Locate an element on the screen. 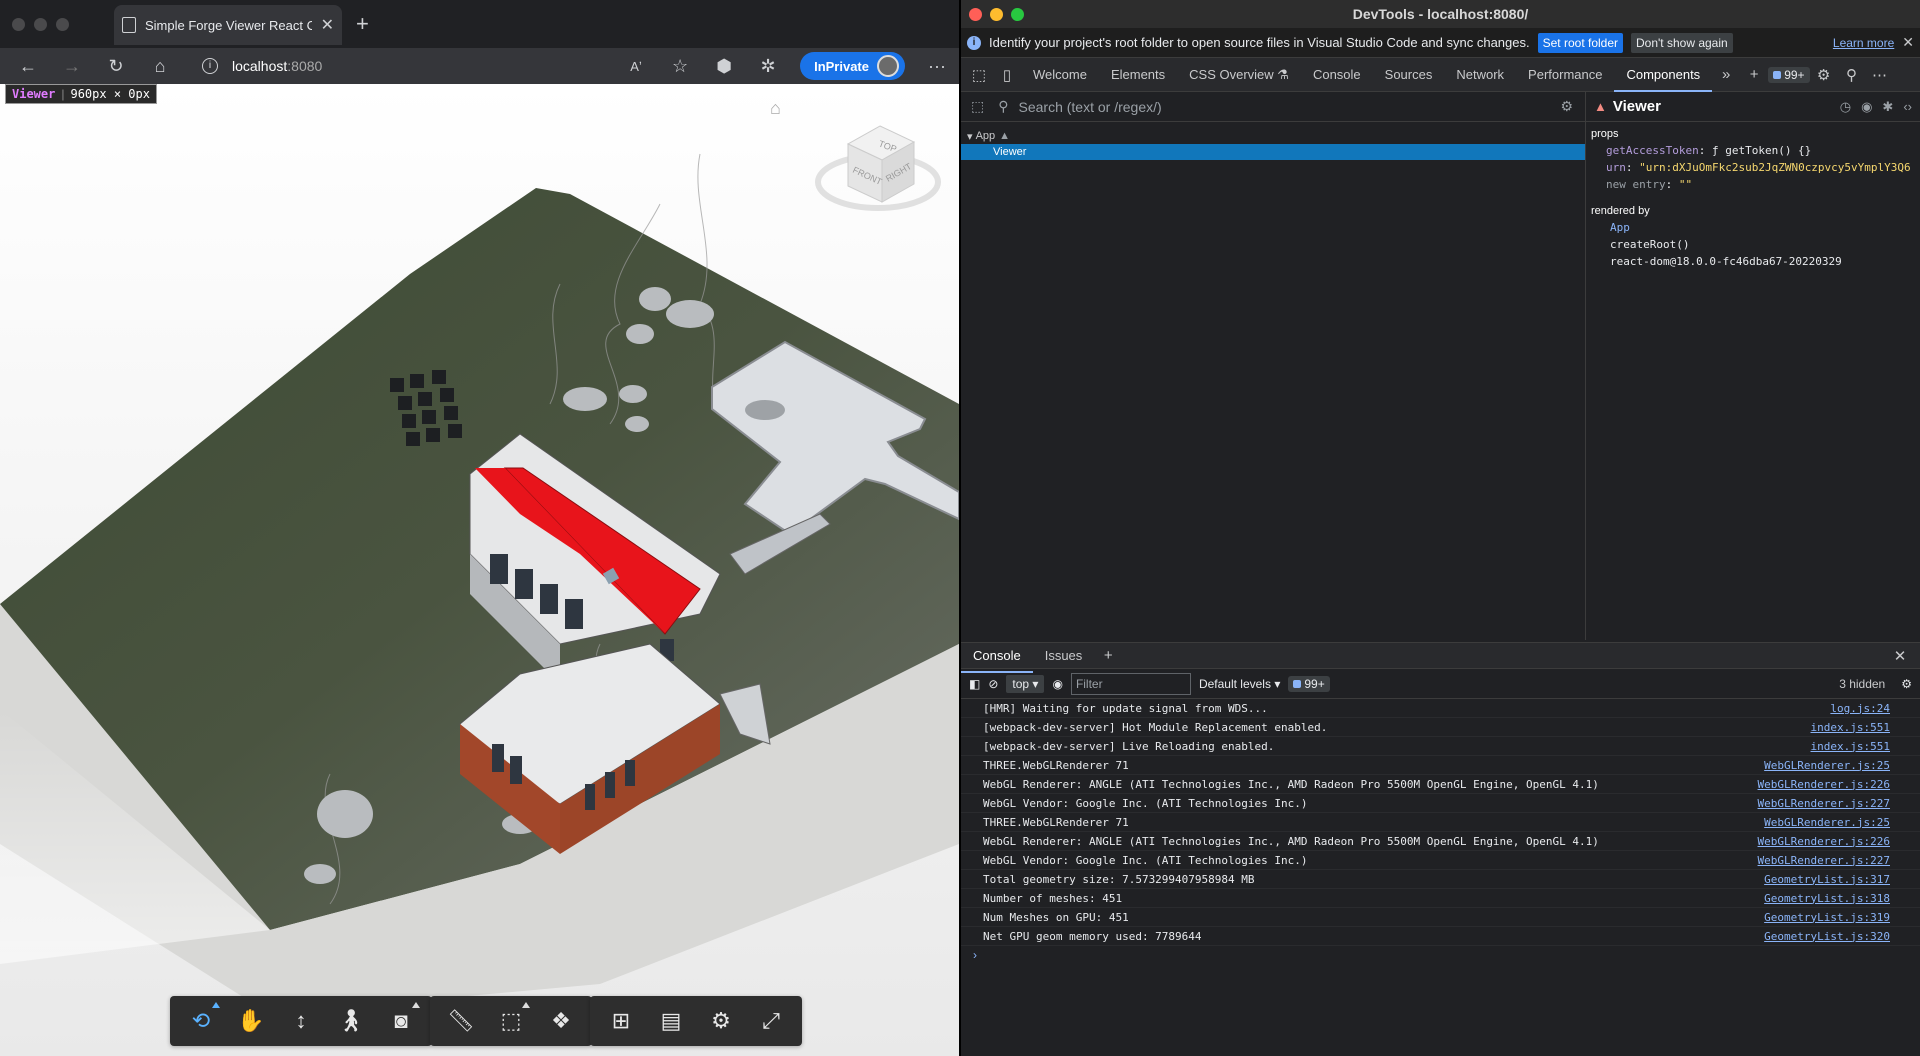 The image size is (1920, 1056). more-menu-icon: ··· is located at coordinates (937, 66).